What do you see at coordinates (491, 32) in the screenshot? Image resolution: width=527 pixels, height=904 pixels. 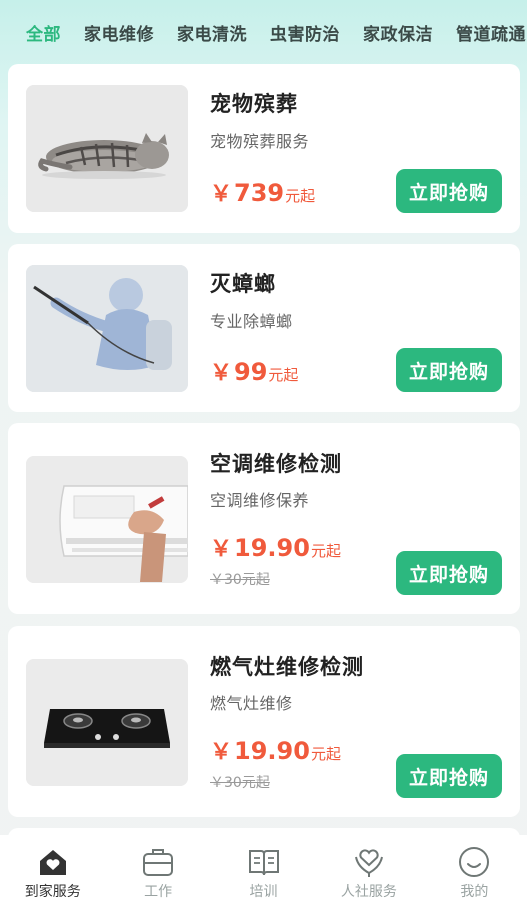 I see `tab-pipe-dredging: 管道疏通` at bounding box center [491, 32].